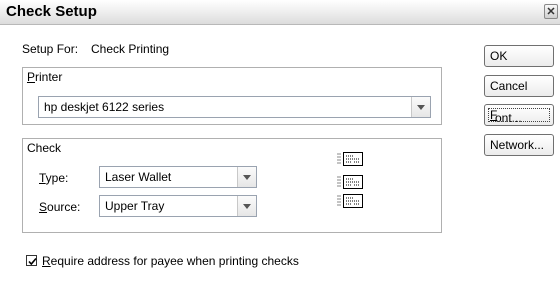 The width and height of the screenshot is (560, 284). Describe the element at coordinates (519, 56) in the screenshot. I see `ok-button: OK` at that location.